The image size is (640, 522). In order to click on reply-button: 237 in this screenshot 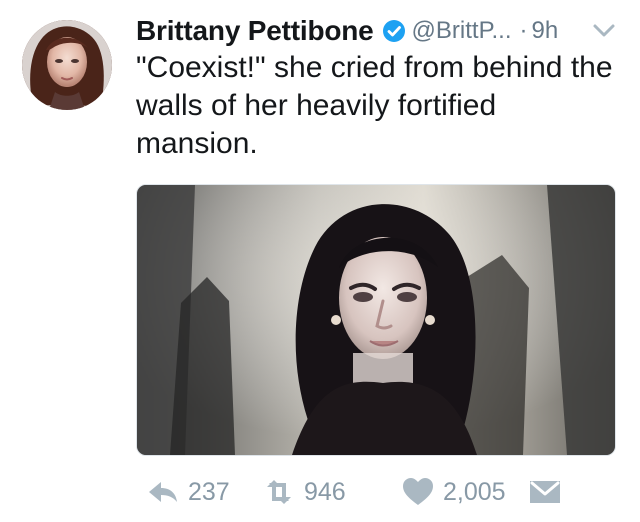, I will do `click(188, 492)`.